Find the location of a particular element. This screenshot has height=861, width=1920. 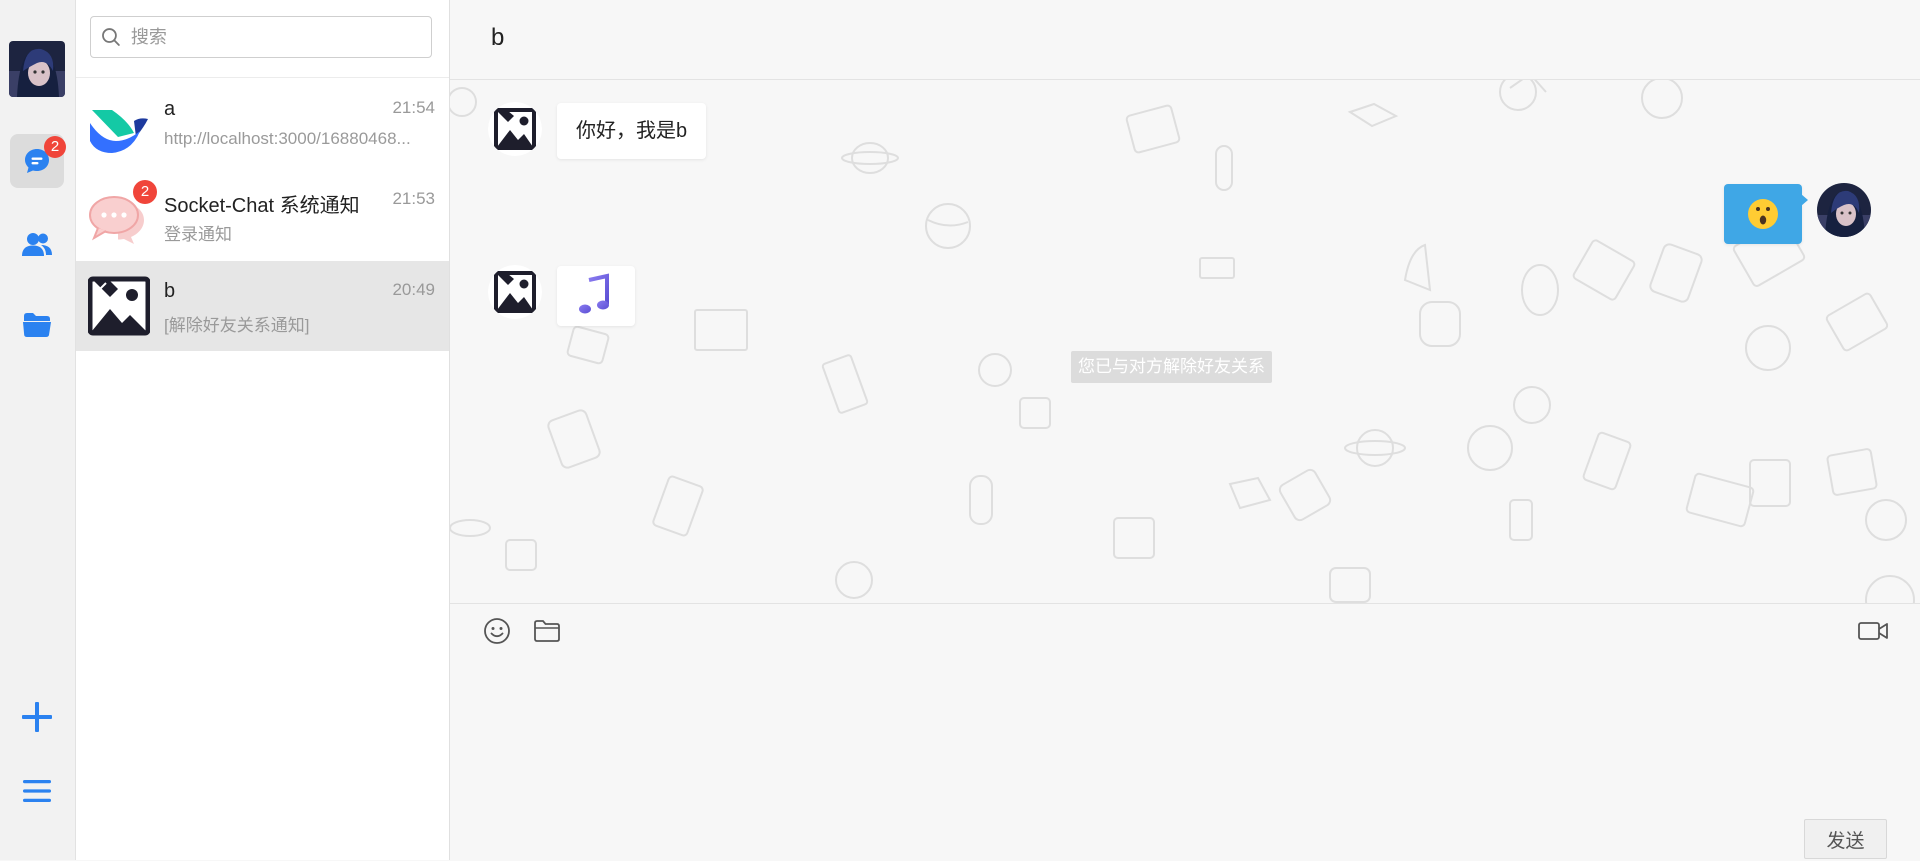

search-box is located at coordinates (261, 37).